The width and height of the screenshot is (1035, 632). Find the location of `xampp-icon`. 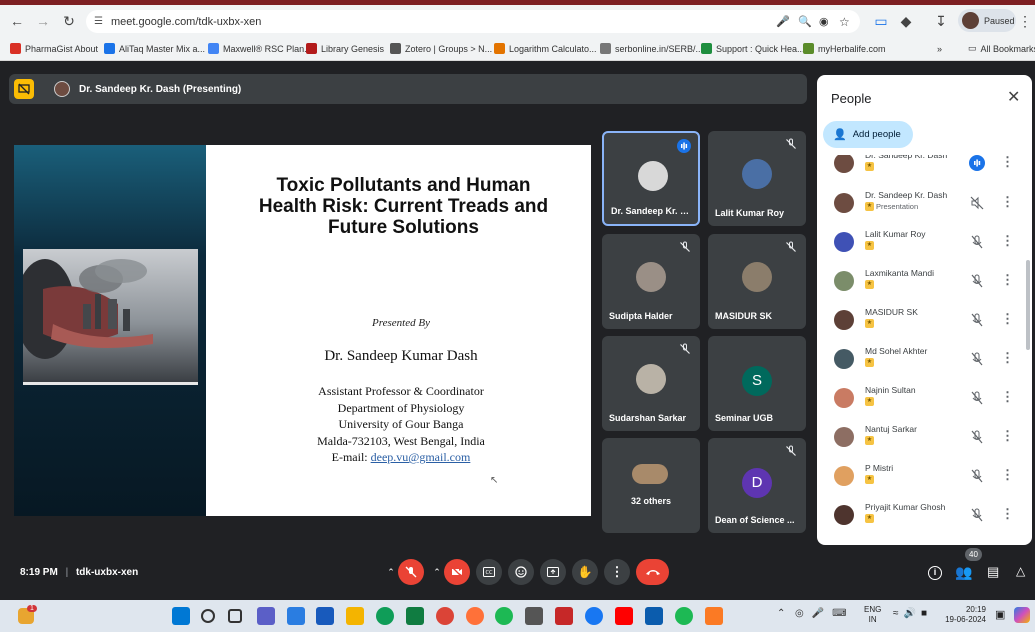

xampp-icon is located at coordinates (714, 616).